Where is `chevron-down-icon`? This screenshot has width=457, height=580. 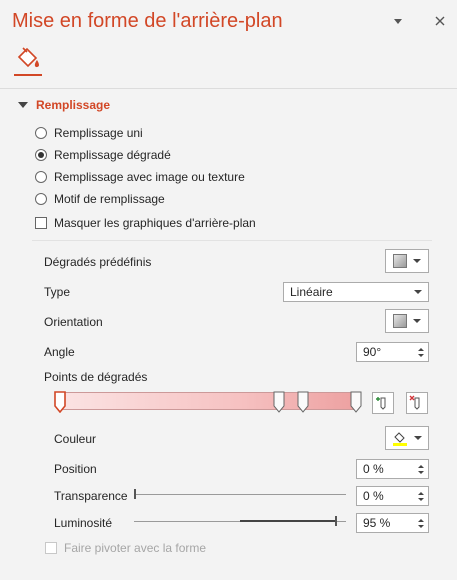
chevron-down-icon is located at coordinates (398, 21).